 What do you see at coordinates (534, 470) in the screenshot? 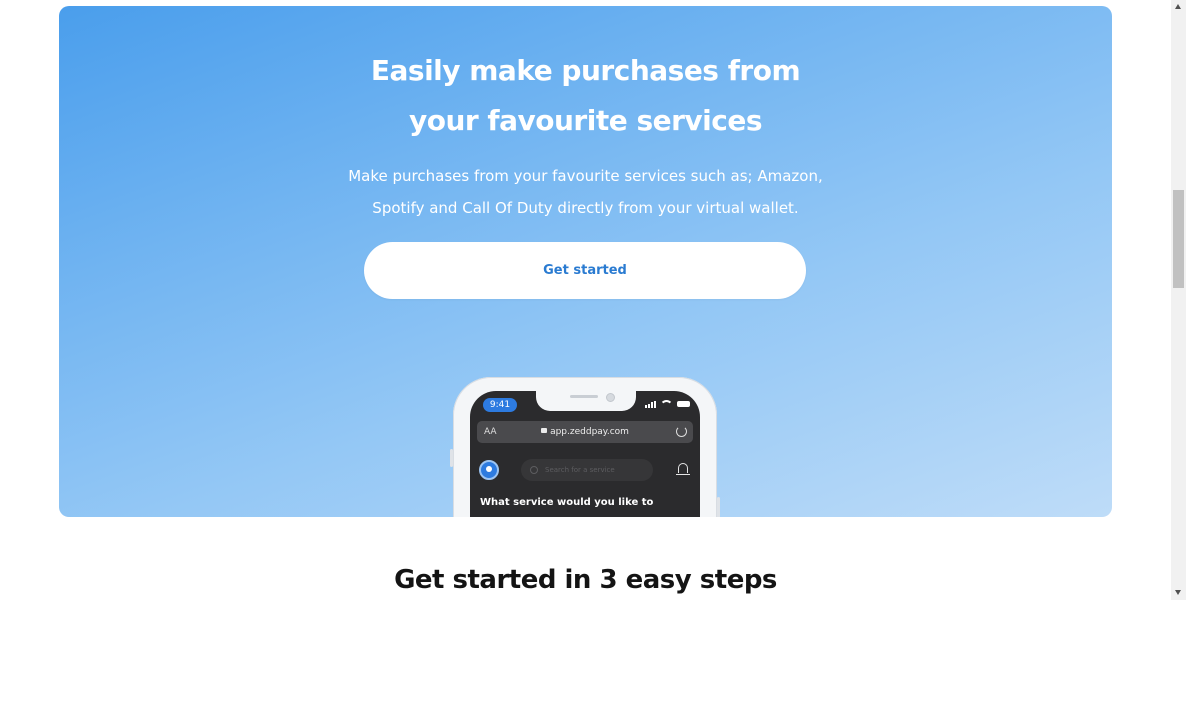
I see `search-icon` at bounding box center [534, 470].